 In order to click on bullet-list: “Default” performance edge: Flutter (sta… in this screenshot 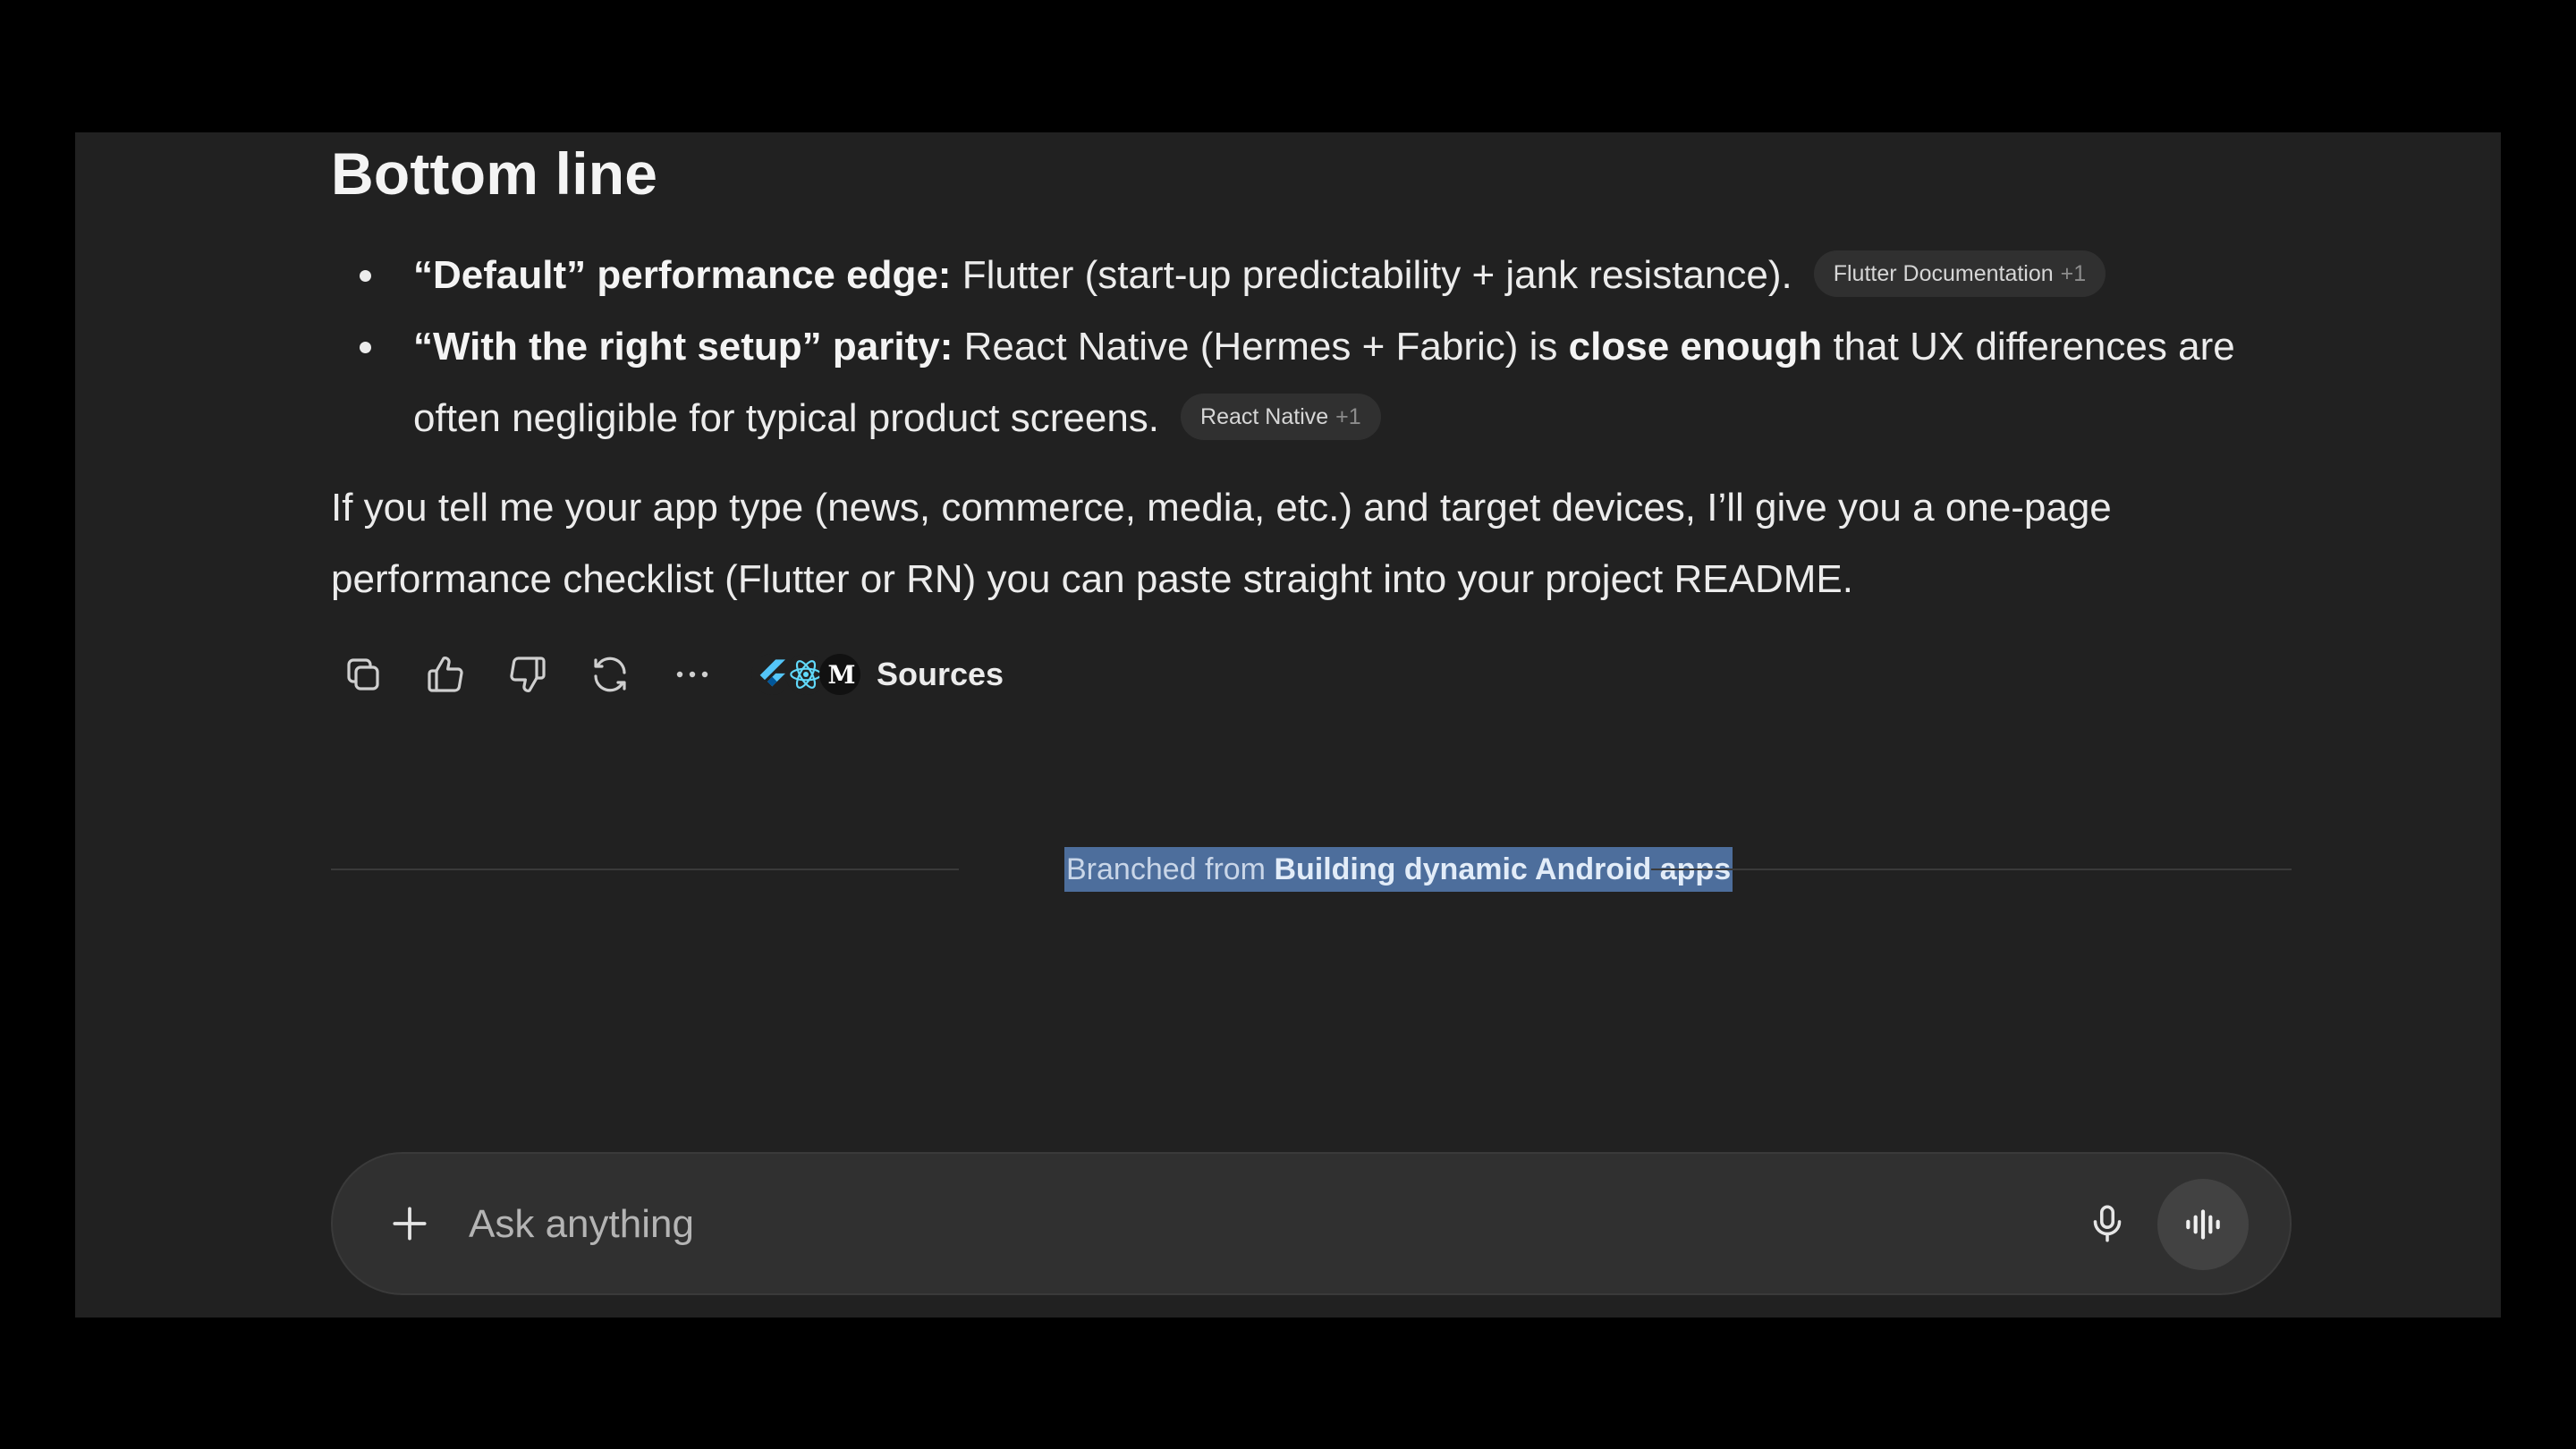, I will do `click(1315, 347)`.